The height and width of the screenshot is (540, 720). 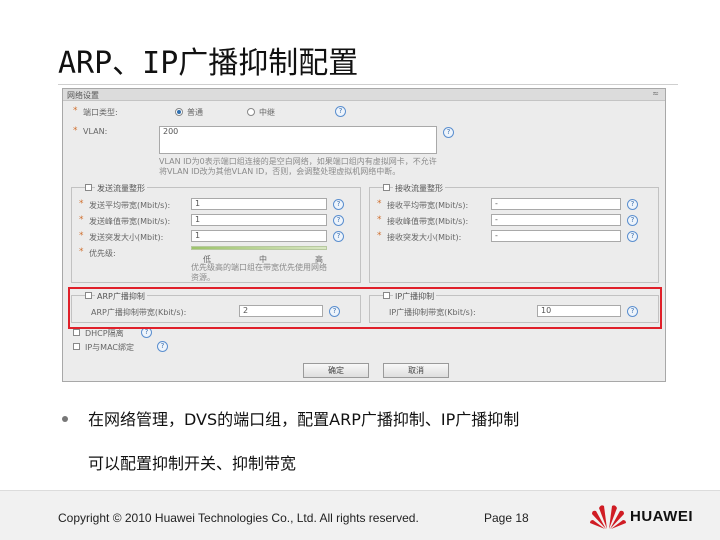 I want to click on ipmac-binding-label: IP与MAC绑定, so click(x=110, y=347).